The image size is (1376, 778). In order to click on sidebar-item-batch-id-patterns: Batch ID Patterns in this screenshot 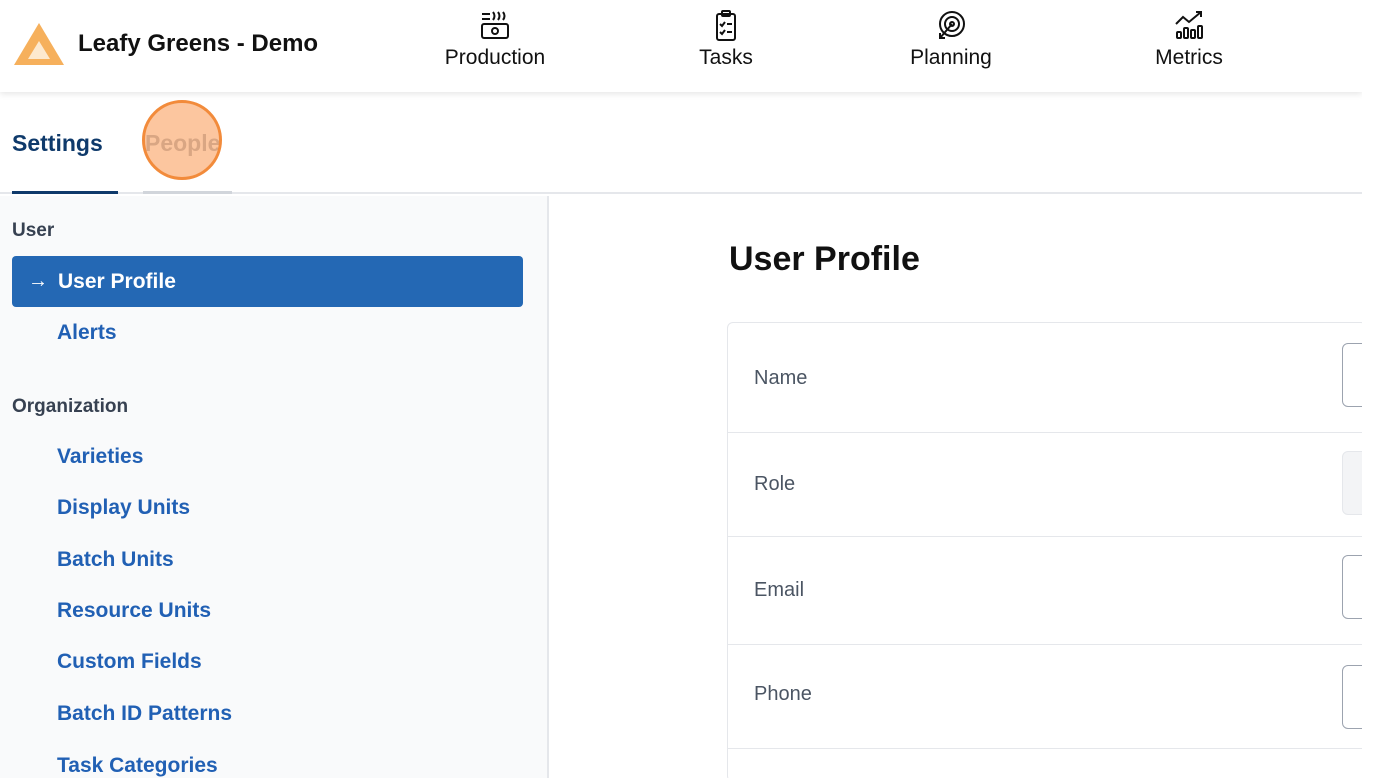, I will do `click(144, 714)`.